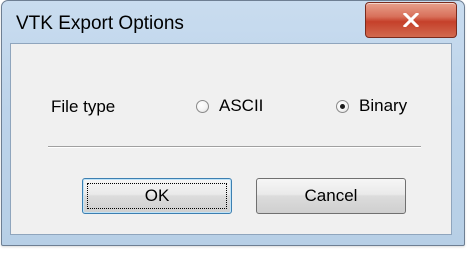  I want to click on radio-binary-label: Binary, so click(383, 105).